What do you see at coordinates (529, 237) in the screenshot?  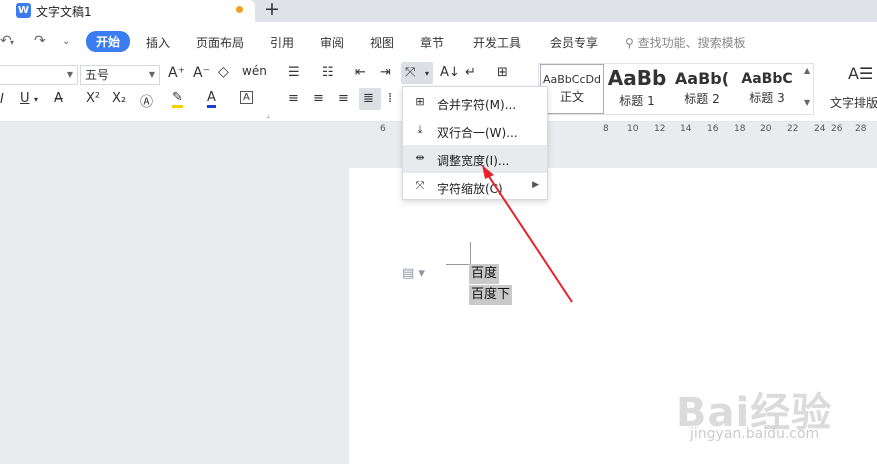 I see `arrow-shaft` at bounding box center [529, 237].